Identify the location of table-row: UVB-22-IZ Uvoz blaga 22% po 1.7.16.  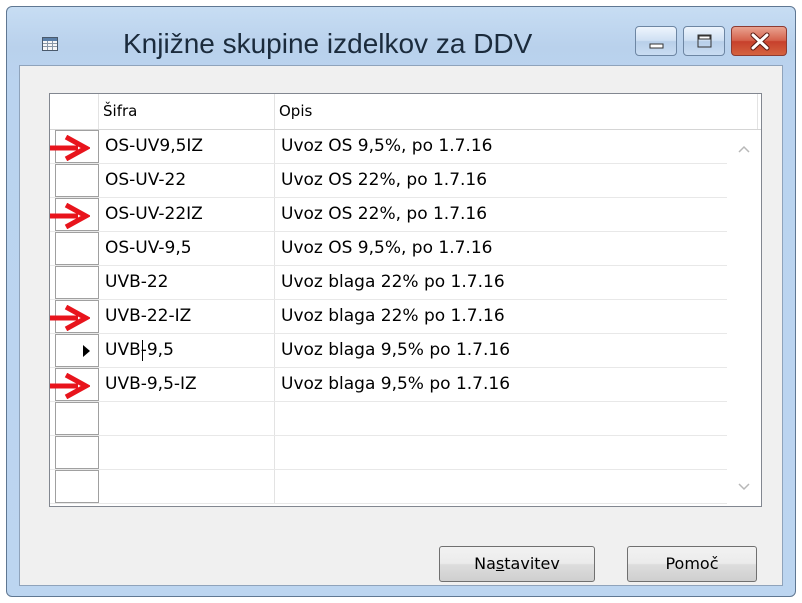
(405, 317).